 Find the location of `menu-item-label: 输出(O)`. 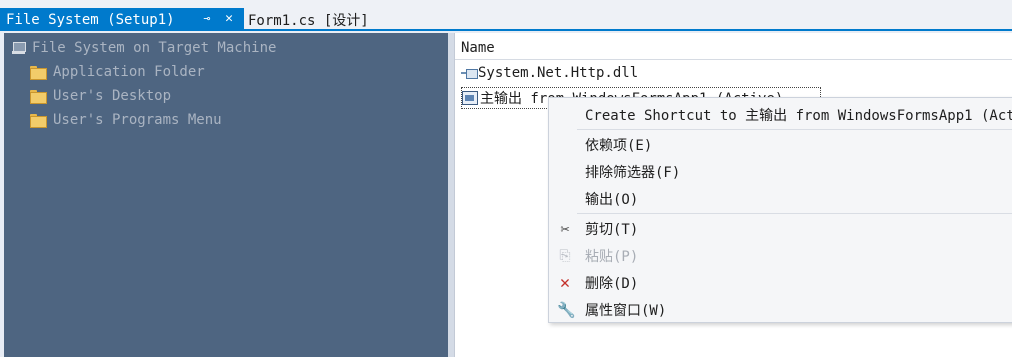

menu-item-label: 输出(O) is located at coordinates (612, 199).